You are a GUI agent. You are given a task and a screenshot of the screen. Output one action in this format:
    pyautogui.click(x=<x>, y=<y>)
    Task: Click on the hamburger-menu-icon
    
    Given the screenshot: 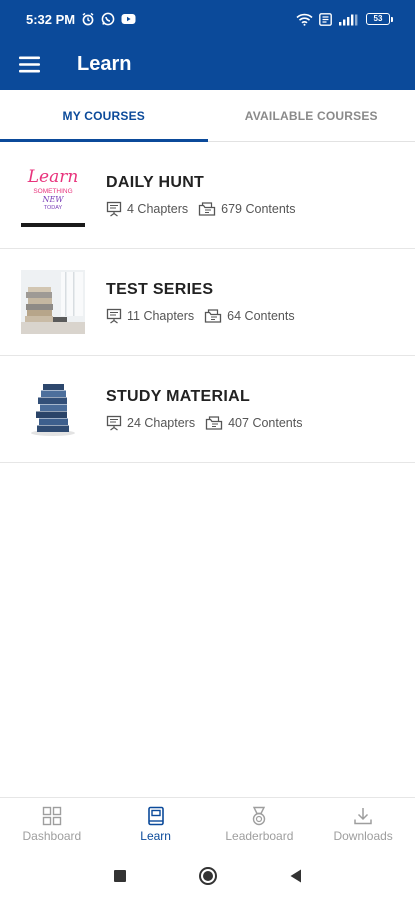 What is the action you would take?
    pyautogui.click(x=29, y=64)
    